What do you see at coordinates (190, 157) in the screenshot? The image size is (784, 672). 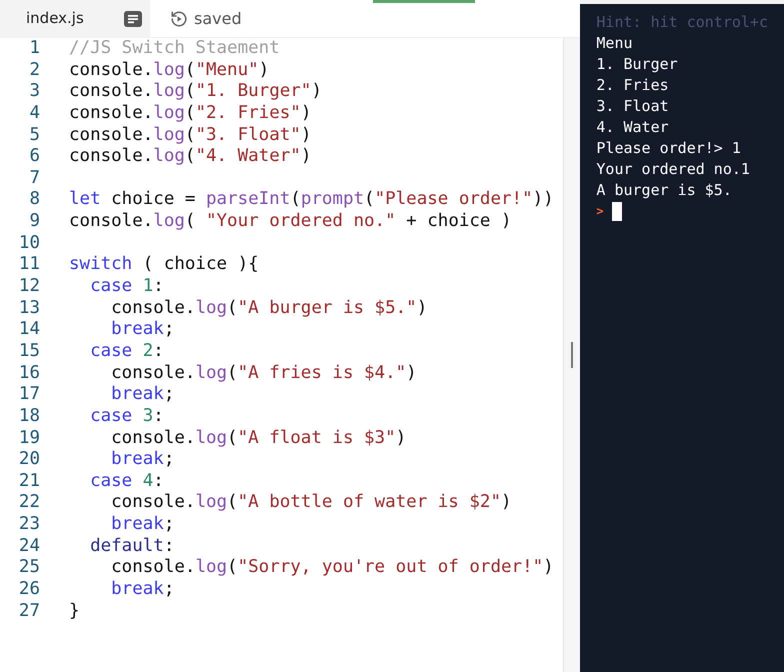 I see `code-line: console.log("4. Water")` at bounding box center [190, 157].